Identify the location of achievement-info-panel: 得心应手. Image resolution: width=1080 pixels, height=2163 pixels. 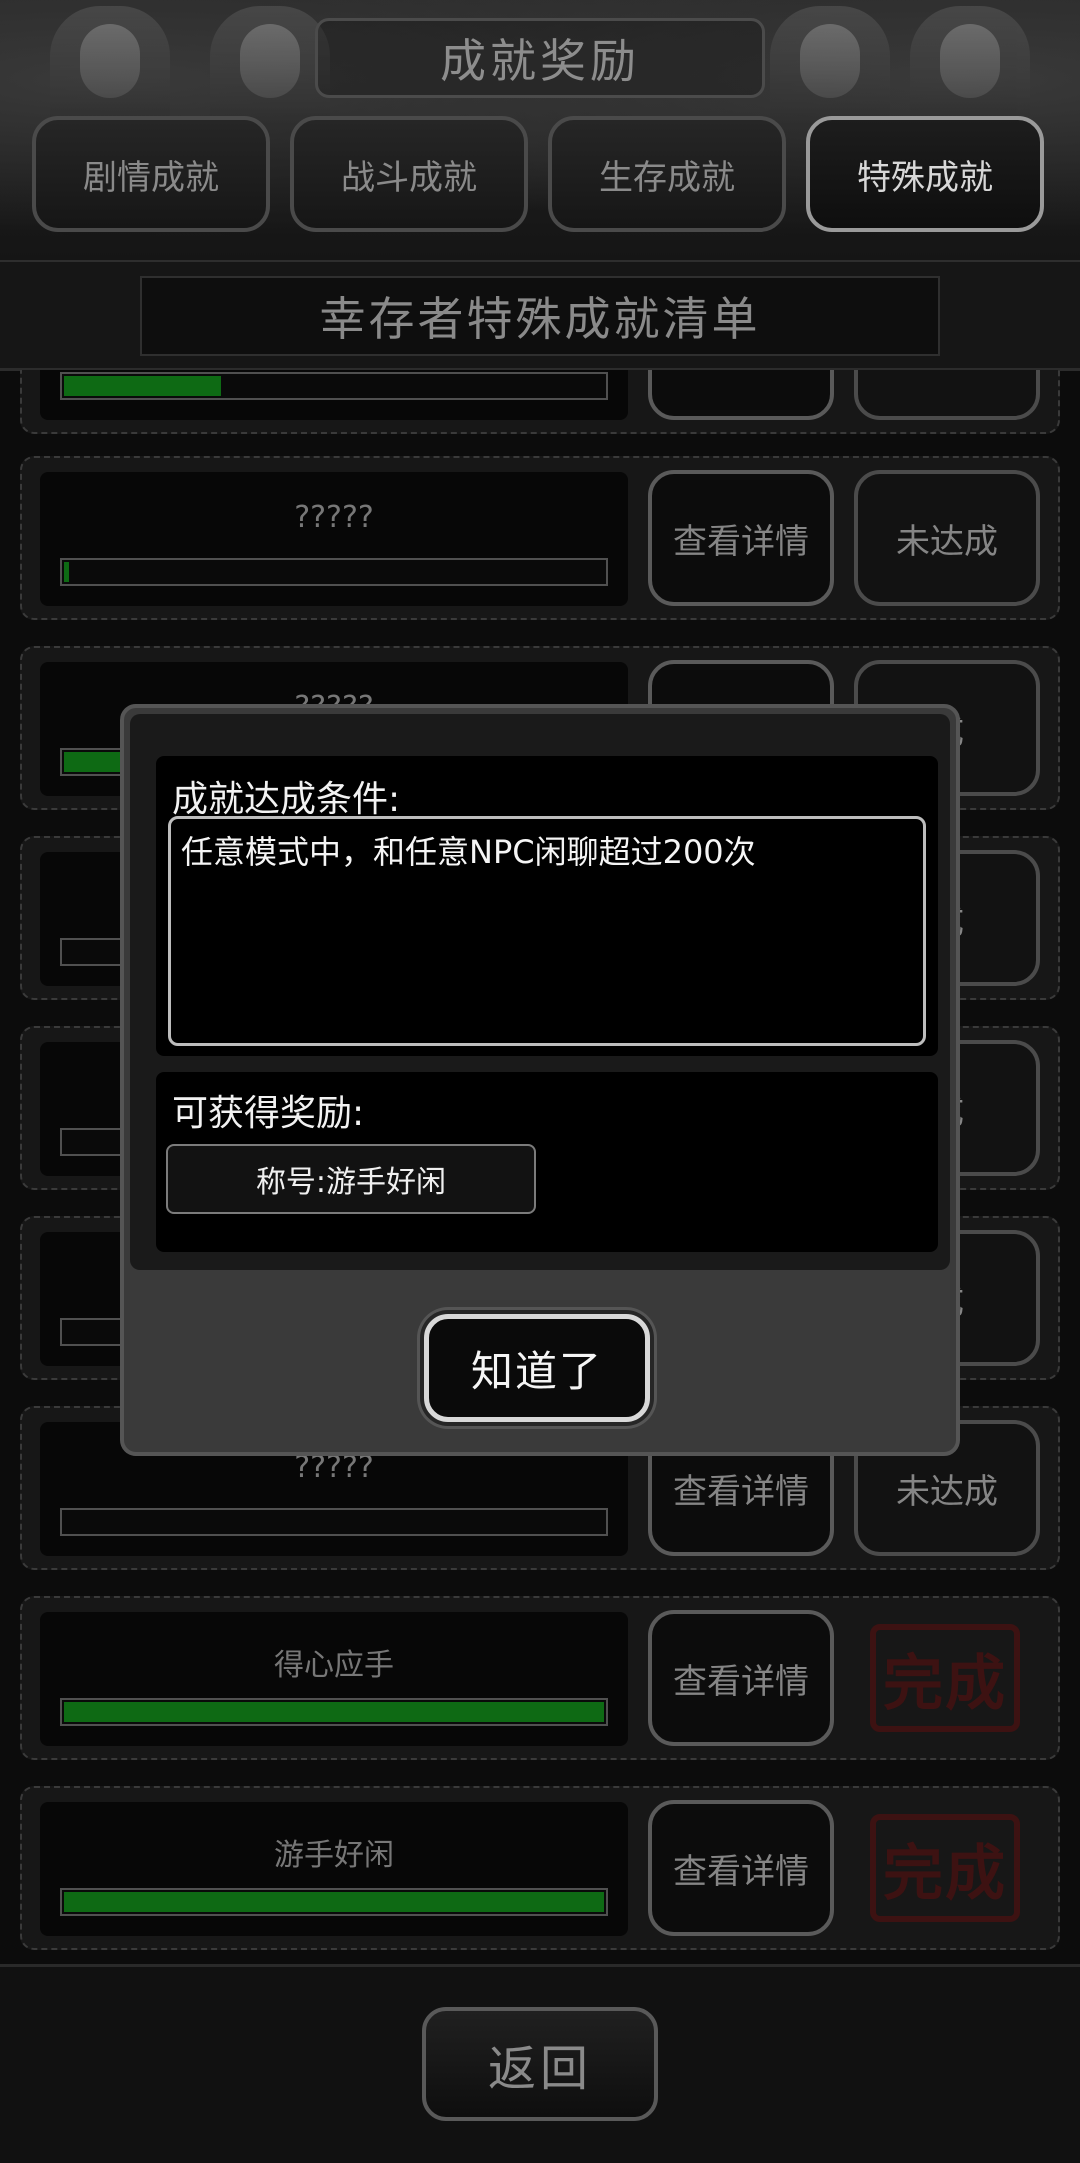
(334, 1679).